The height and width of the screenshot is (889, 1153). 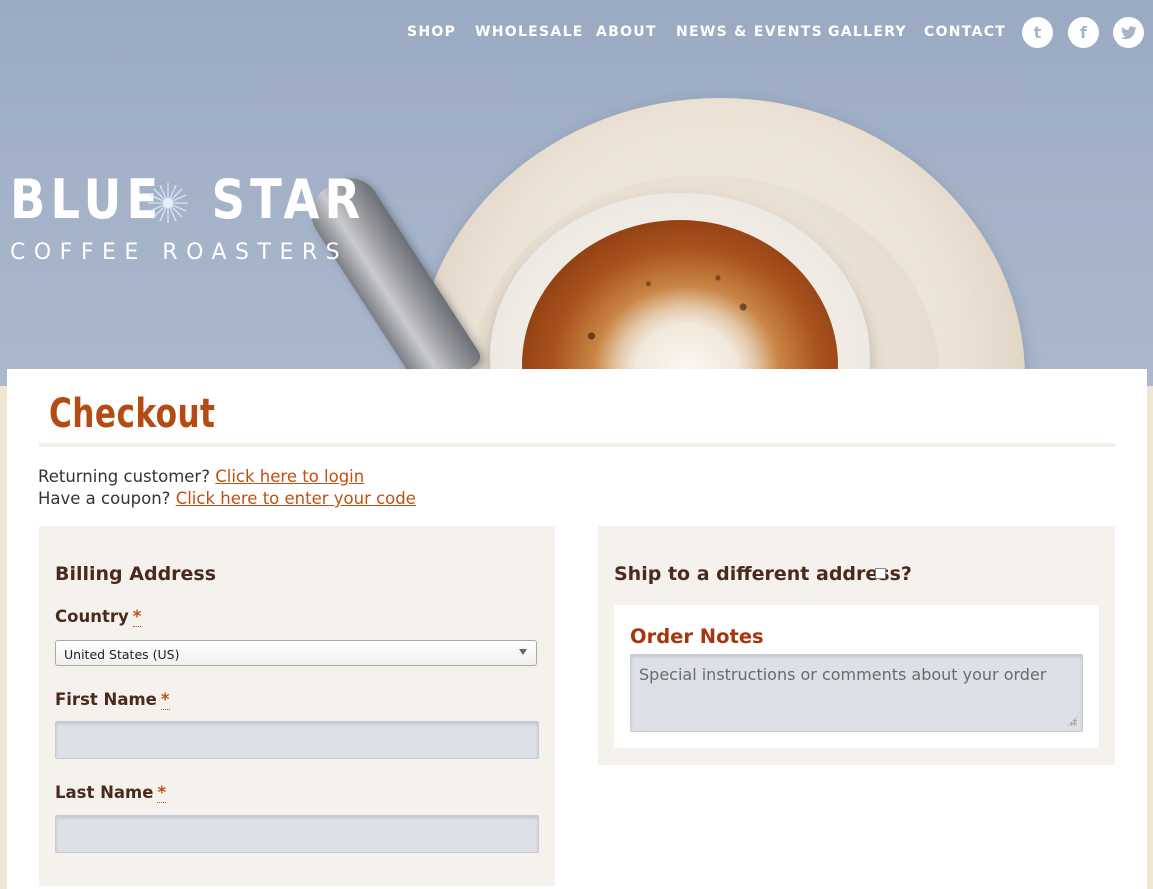 I want to click on login-link: Click here to login, so click(x=289, y=476).